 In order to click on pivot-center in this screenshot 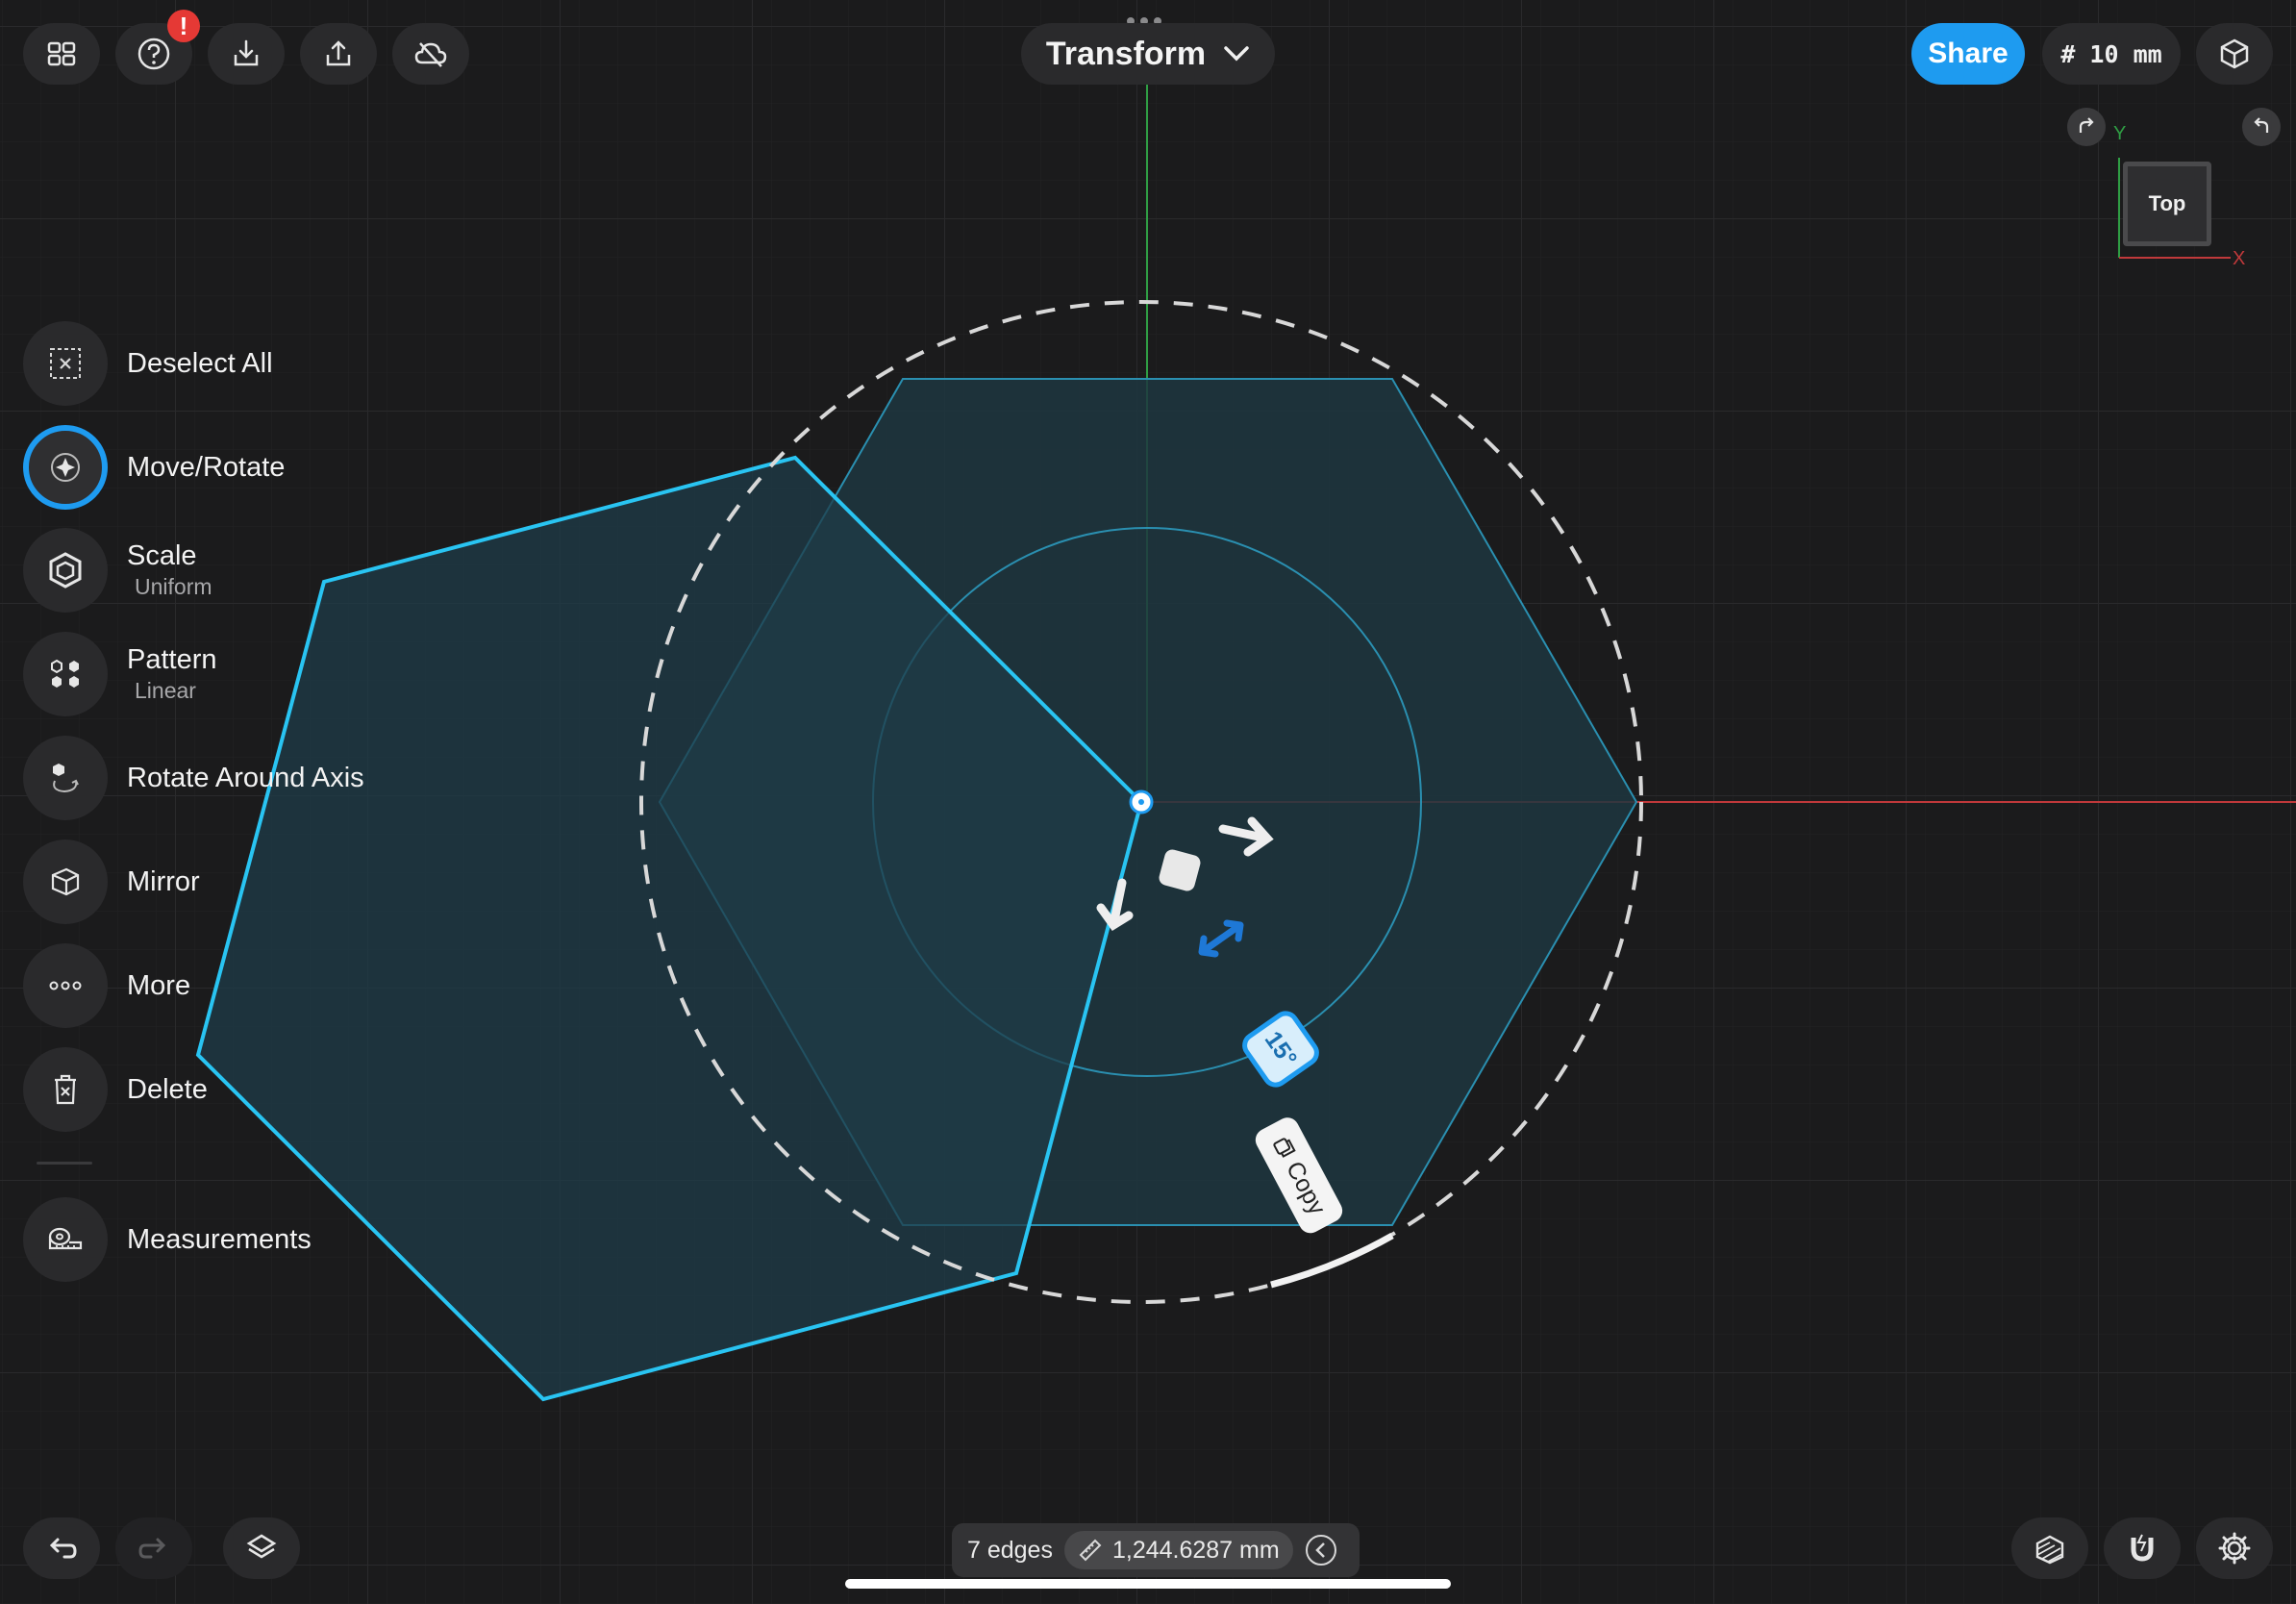, I will do `click(1141, 802)`.